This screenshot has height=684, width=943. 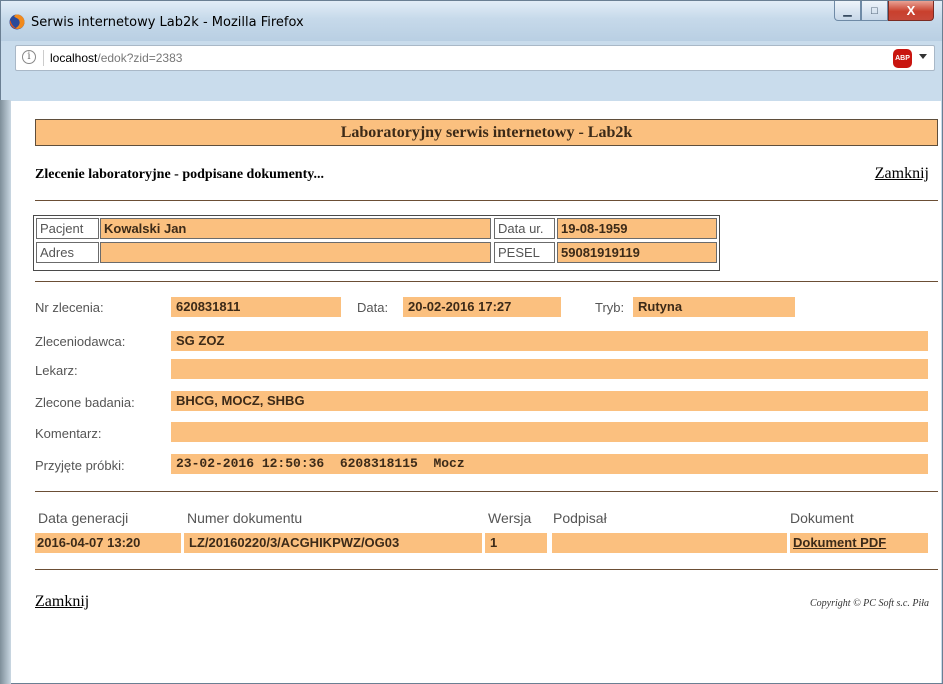 What do you see at coordinates (516, 543) in the screenshot?
I see `doc-version-value: 1` at bounding box center [516, 543].